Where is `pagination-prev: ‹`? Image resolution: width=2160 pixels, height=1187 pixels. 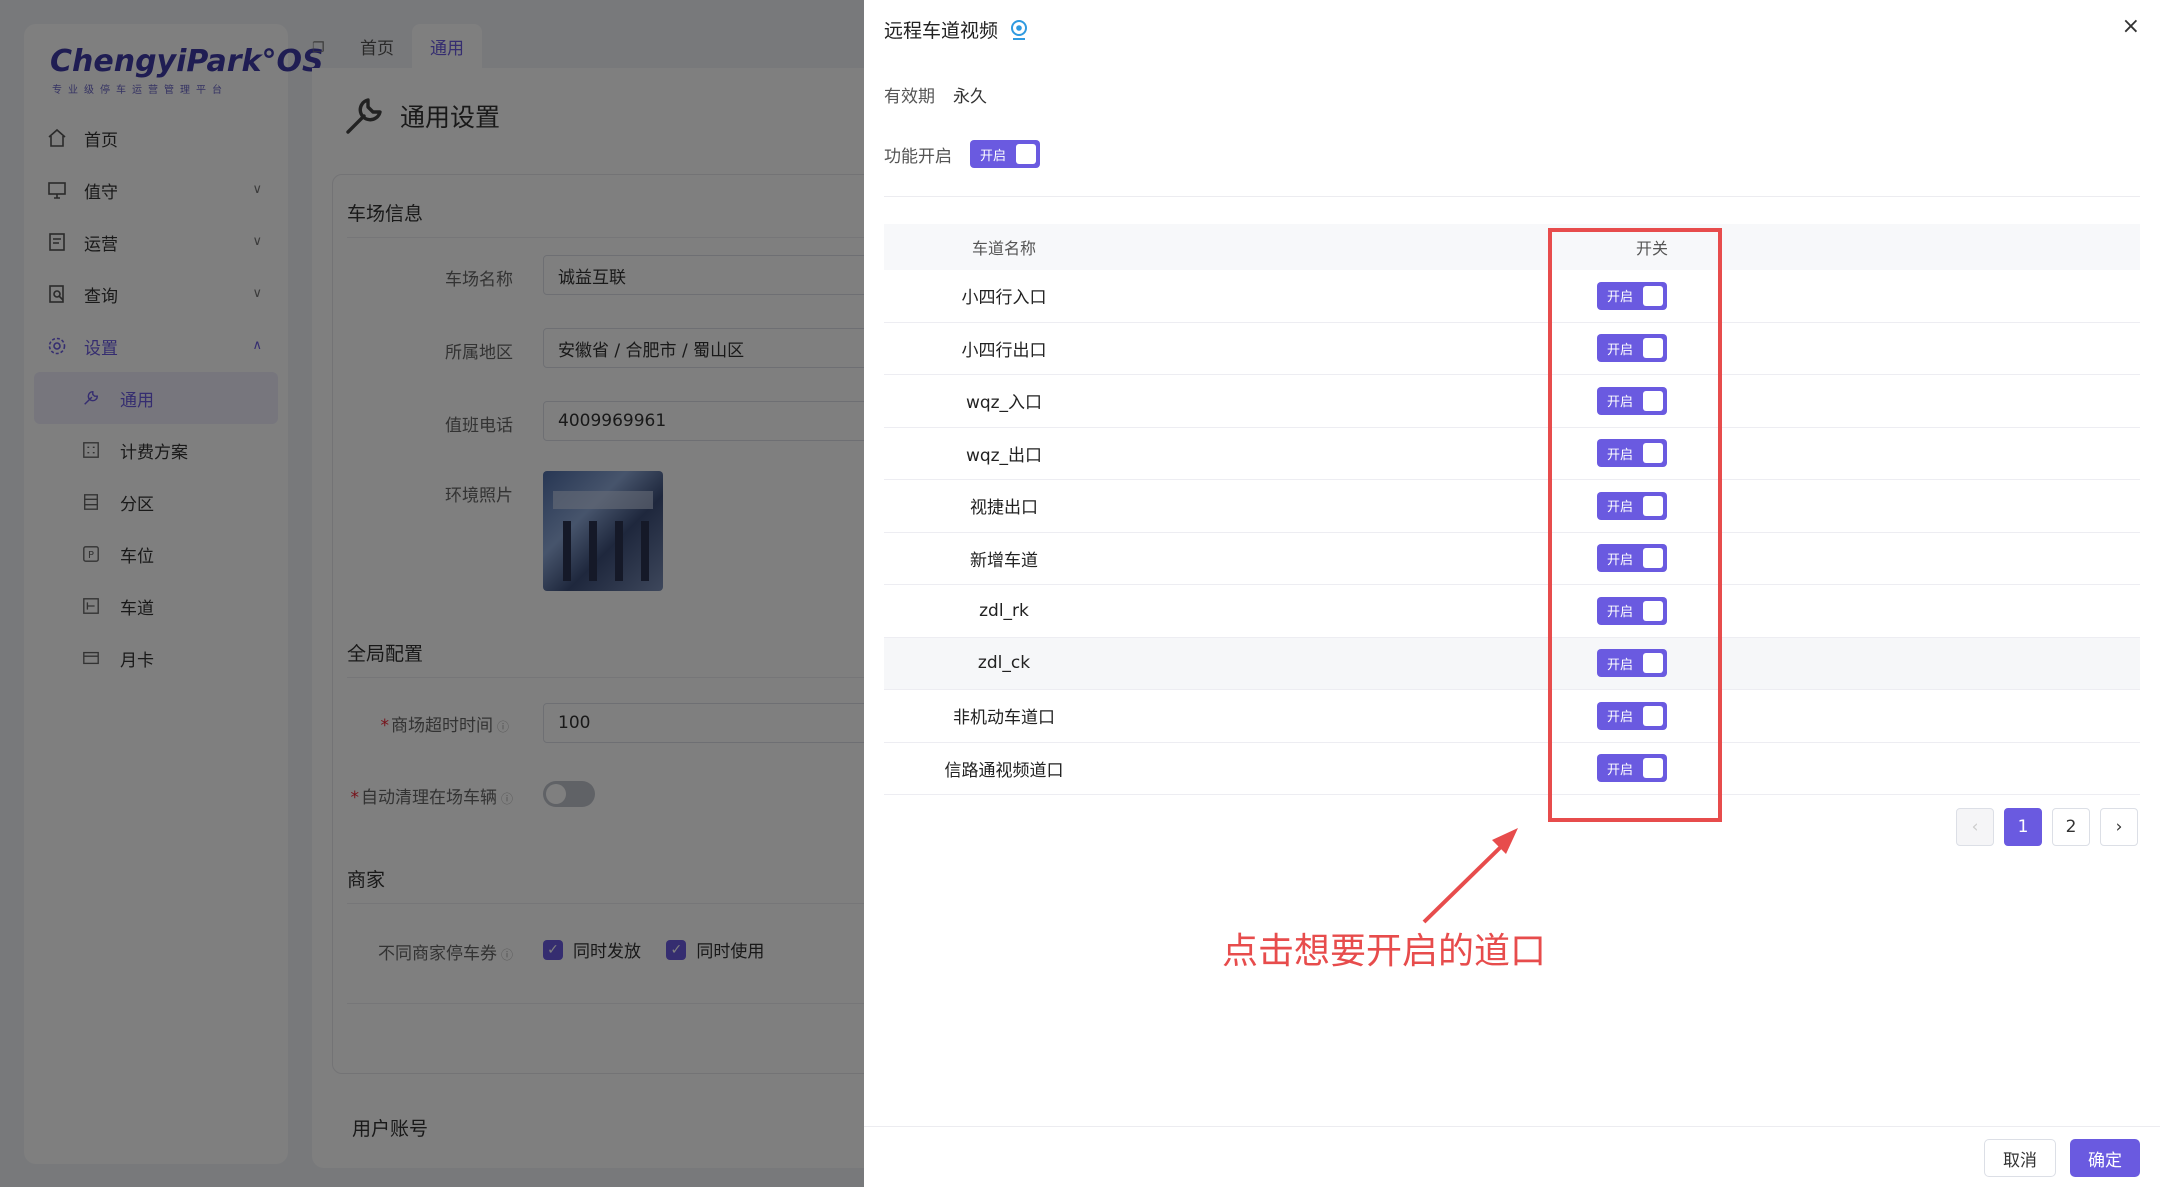 pagination-prev: ‹ is located at coordinates (1975, 827).